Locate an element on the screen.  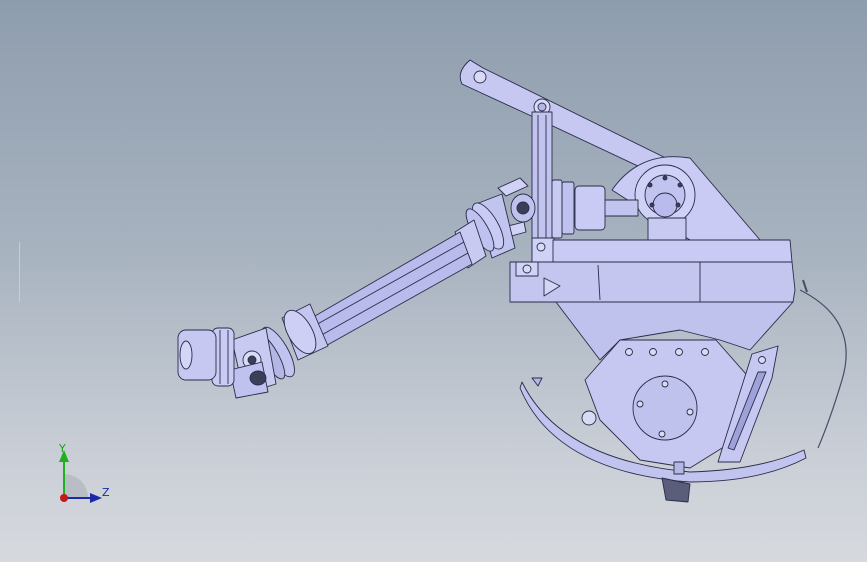
hydraulic-cable is located at coordinates (823, 364).